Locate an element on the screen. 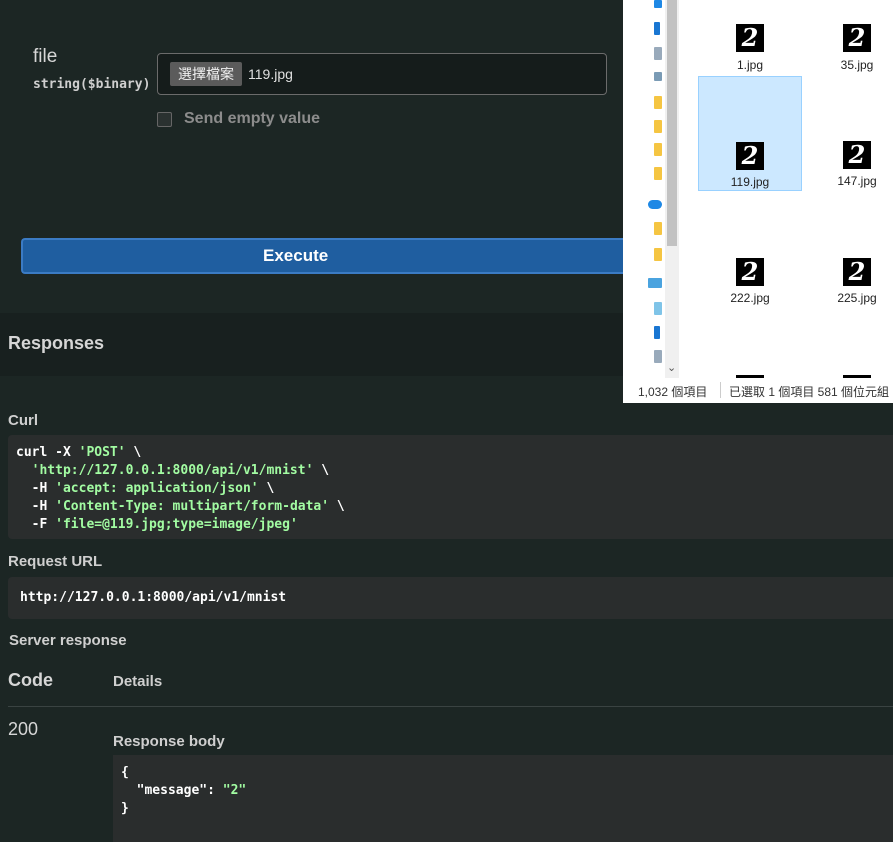 The image size is (893, 842). send-empty-checkbox is located at coordinates (164, 119).